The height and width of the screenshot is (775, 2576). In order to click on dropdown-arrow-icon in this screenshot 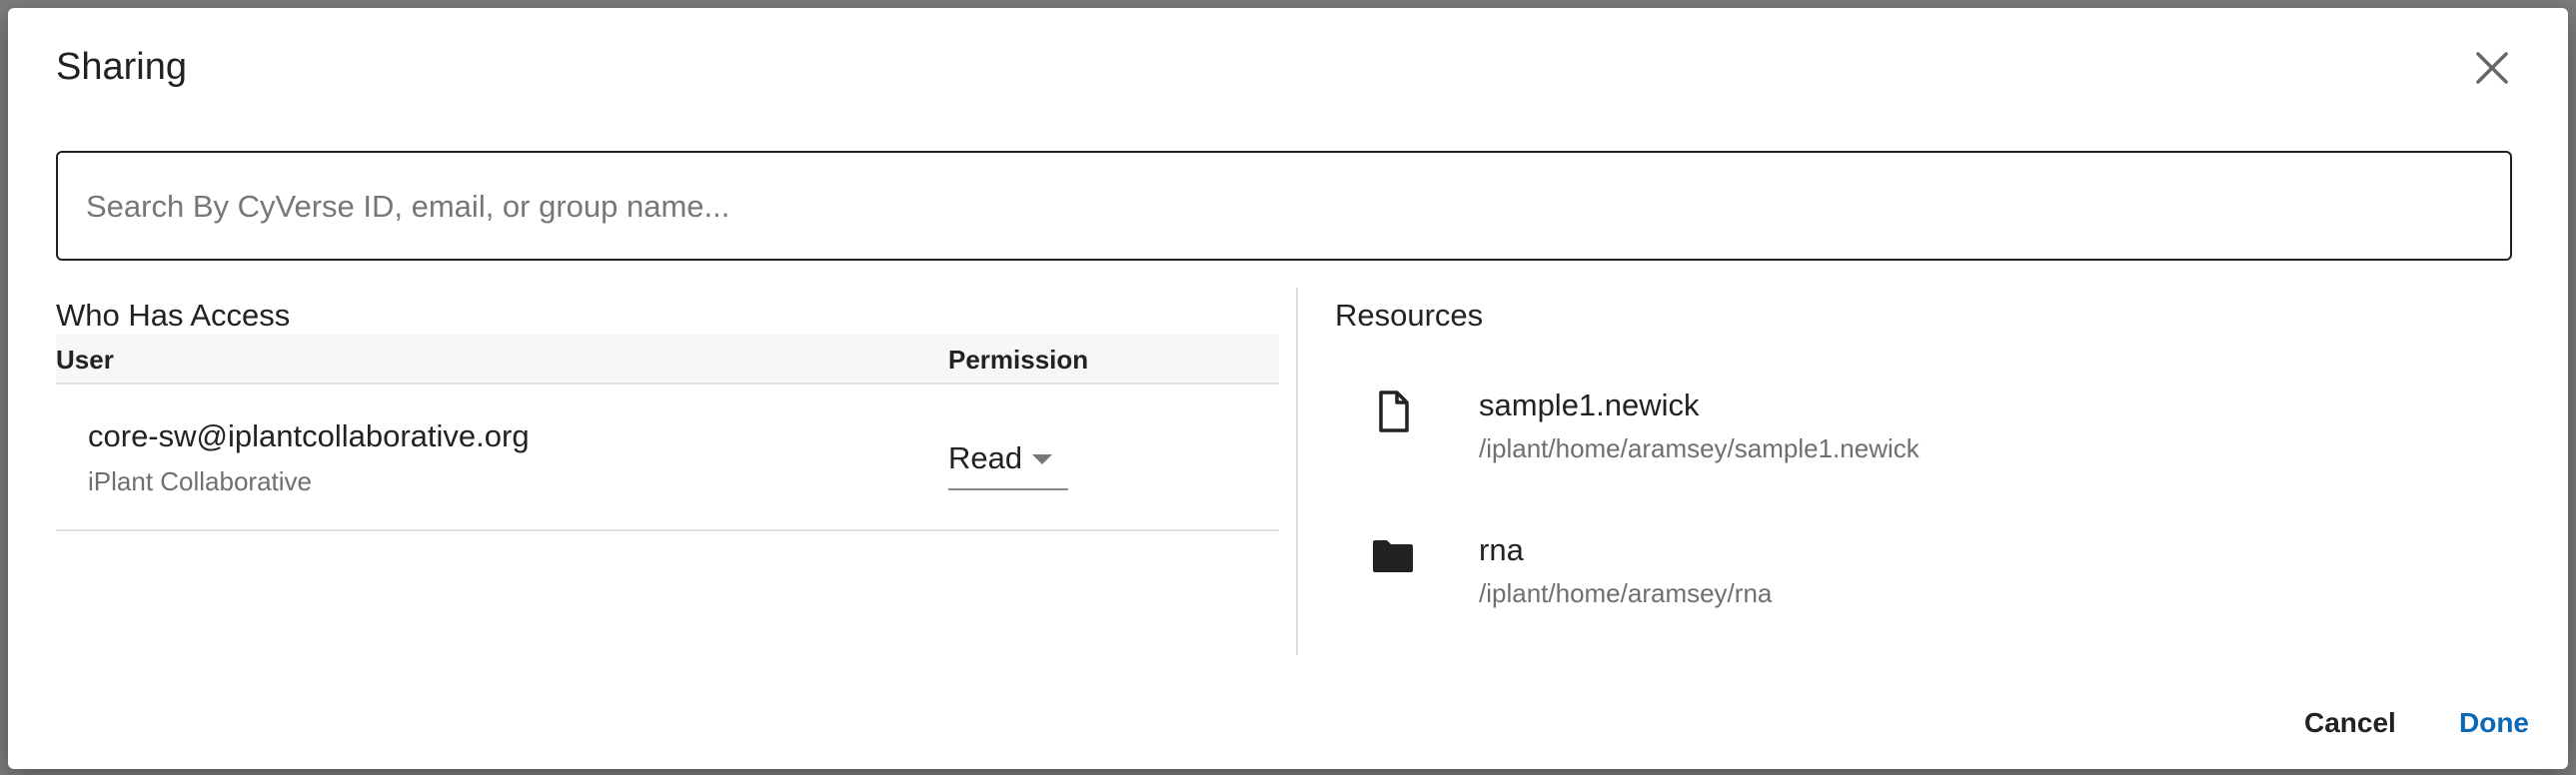, I will do `click(1042, 459)`.